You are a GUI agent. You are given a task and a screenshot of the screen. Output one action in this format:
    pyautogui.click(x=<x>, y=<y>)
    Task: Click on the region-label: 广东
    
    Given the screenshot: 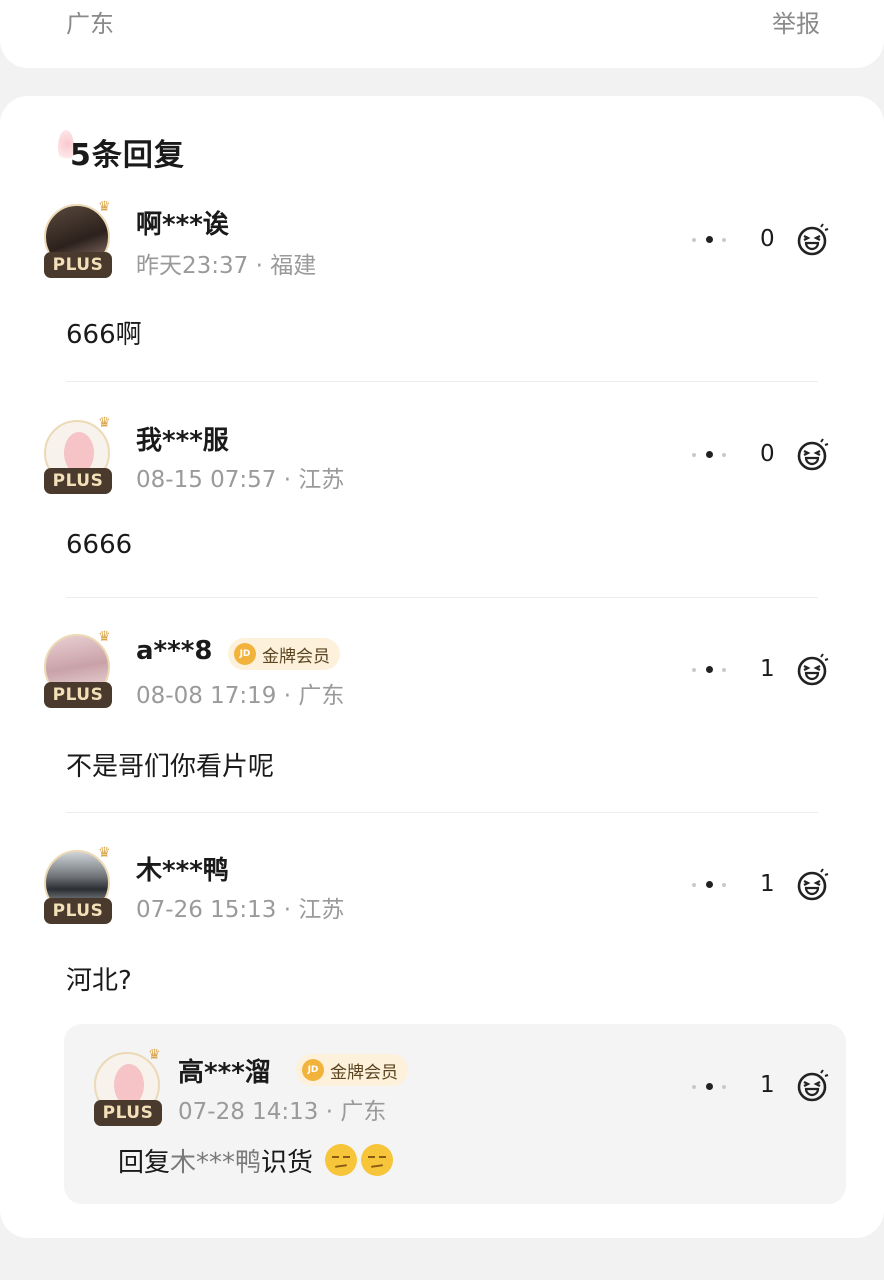 What is the action you would take?
    pyautogui.click(x=90, y=24)
    